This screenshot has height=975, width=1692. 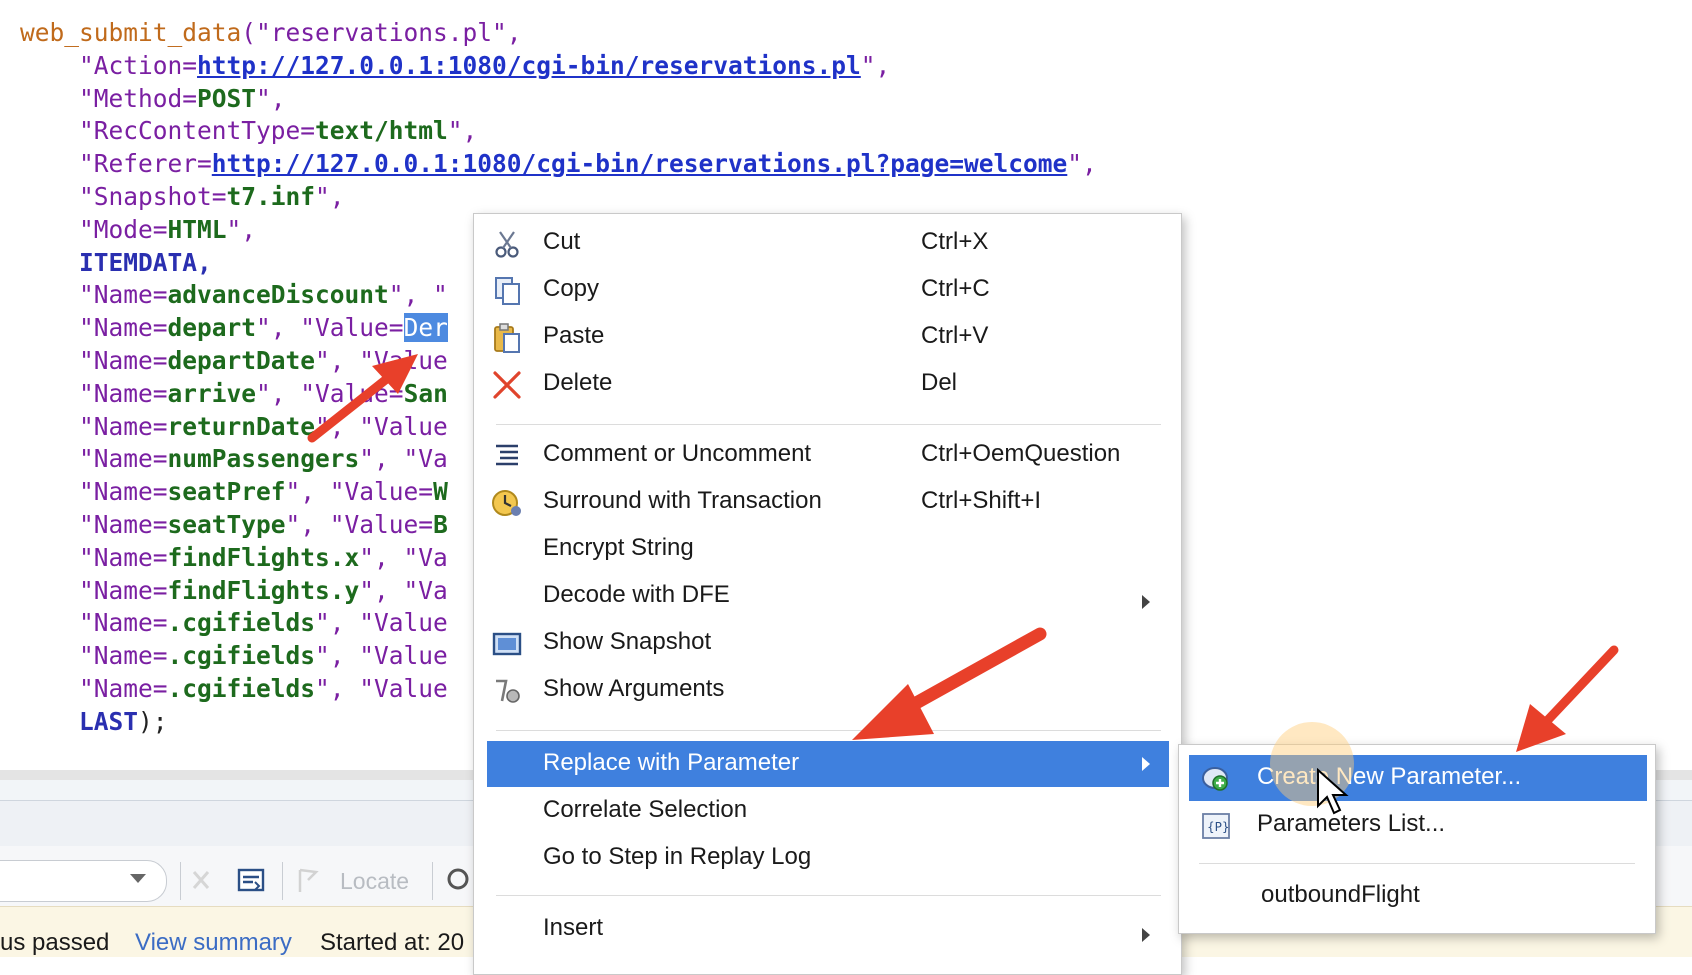 What do you see at coordinates (1021, 453) in the screenshot?
I see `menu-item-shortcut: Ctrl+OemQuestion` at bounding box center [1021, 453].